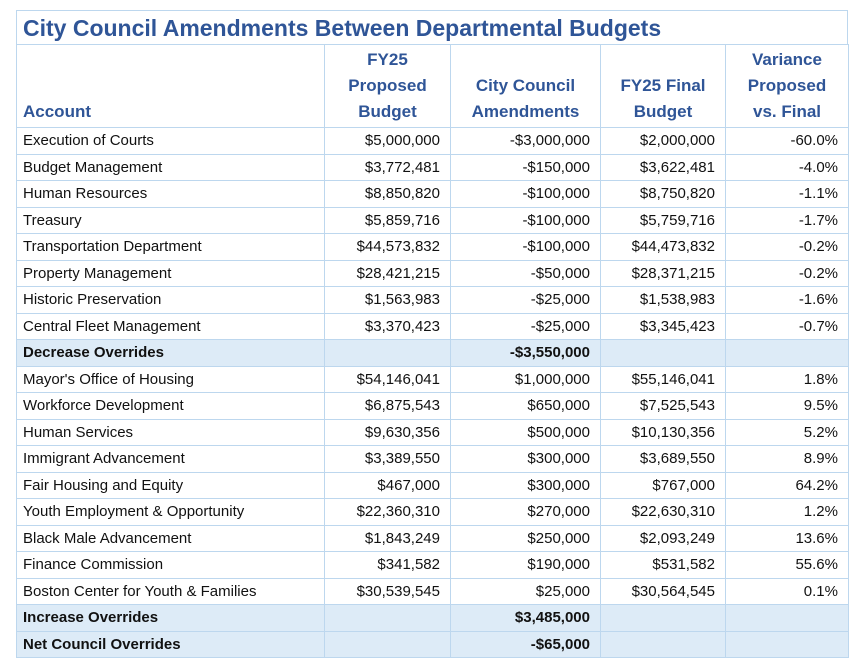 The width and height of the screenshot is (859, 665). What do you see at coordinates (170, 273) in the screenshot?
I see `account-cell: Property Management` at bounding box center [170, 273].